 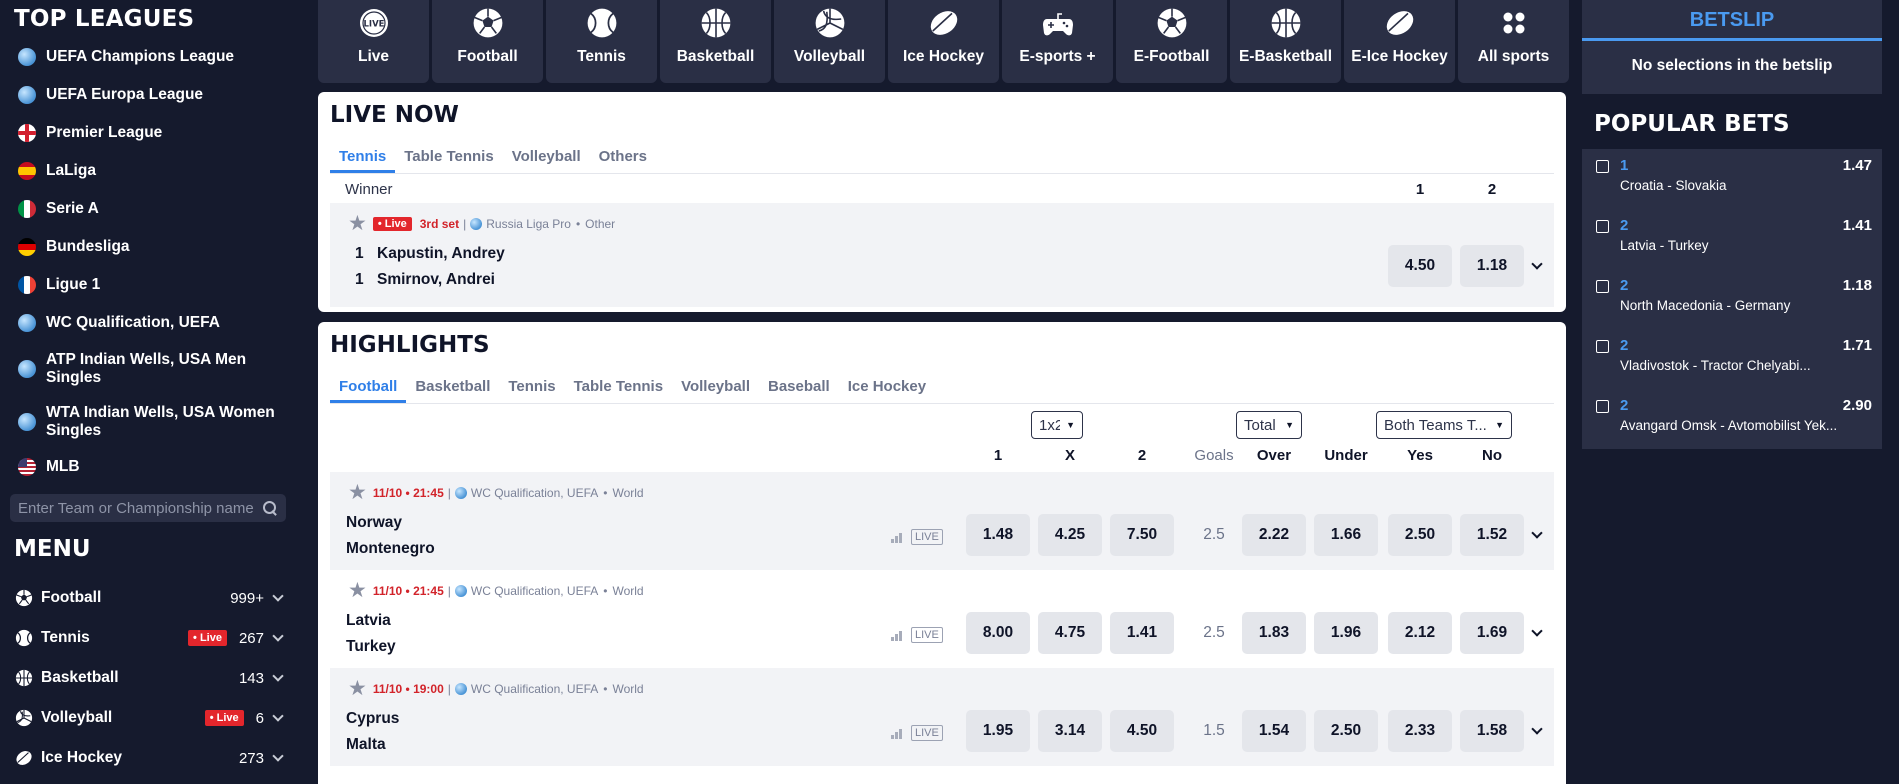 I want to click on odd-button: 2.33, so click(x=1420, y=731).